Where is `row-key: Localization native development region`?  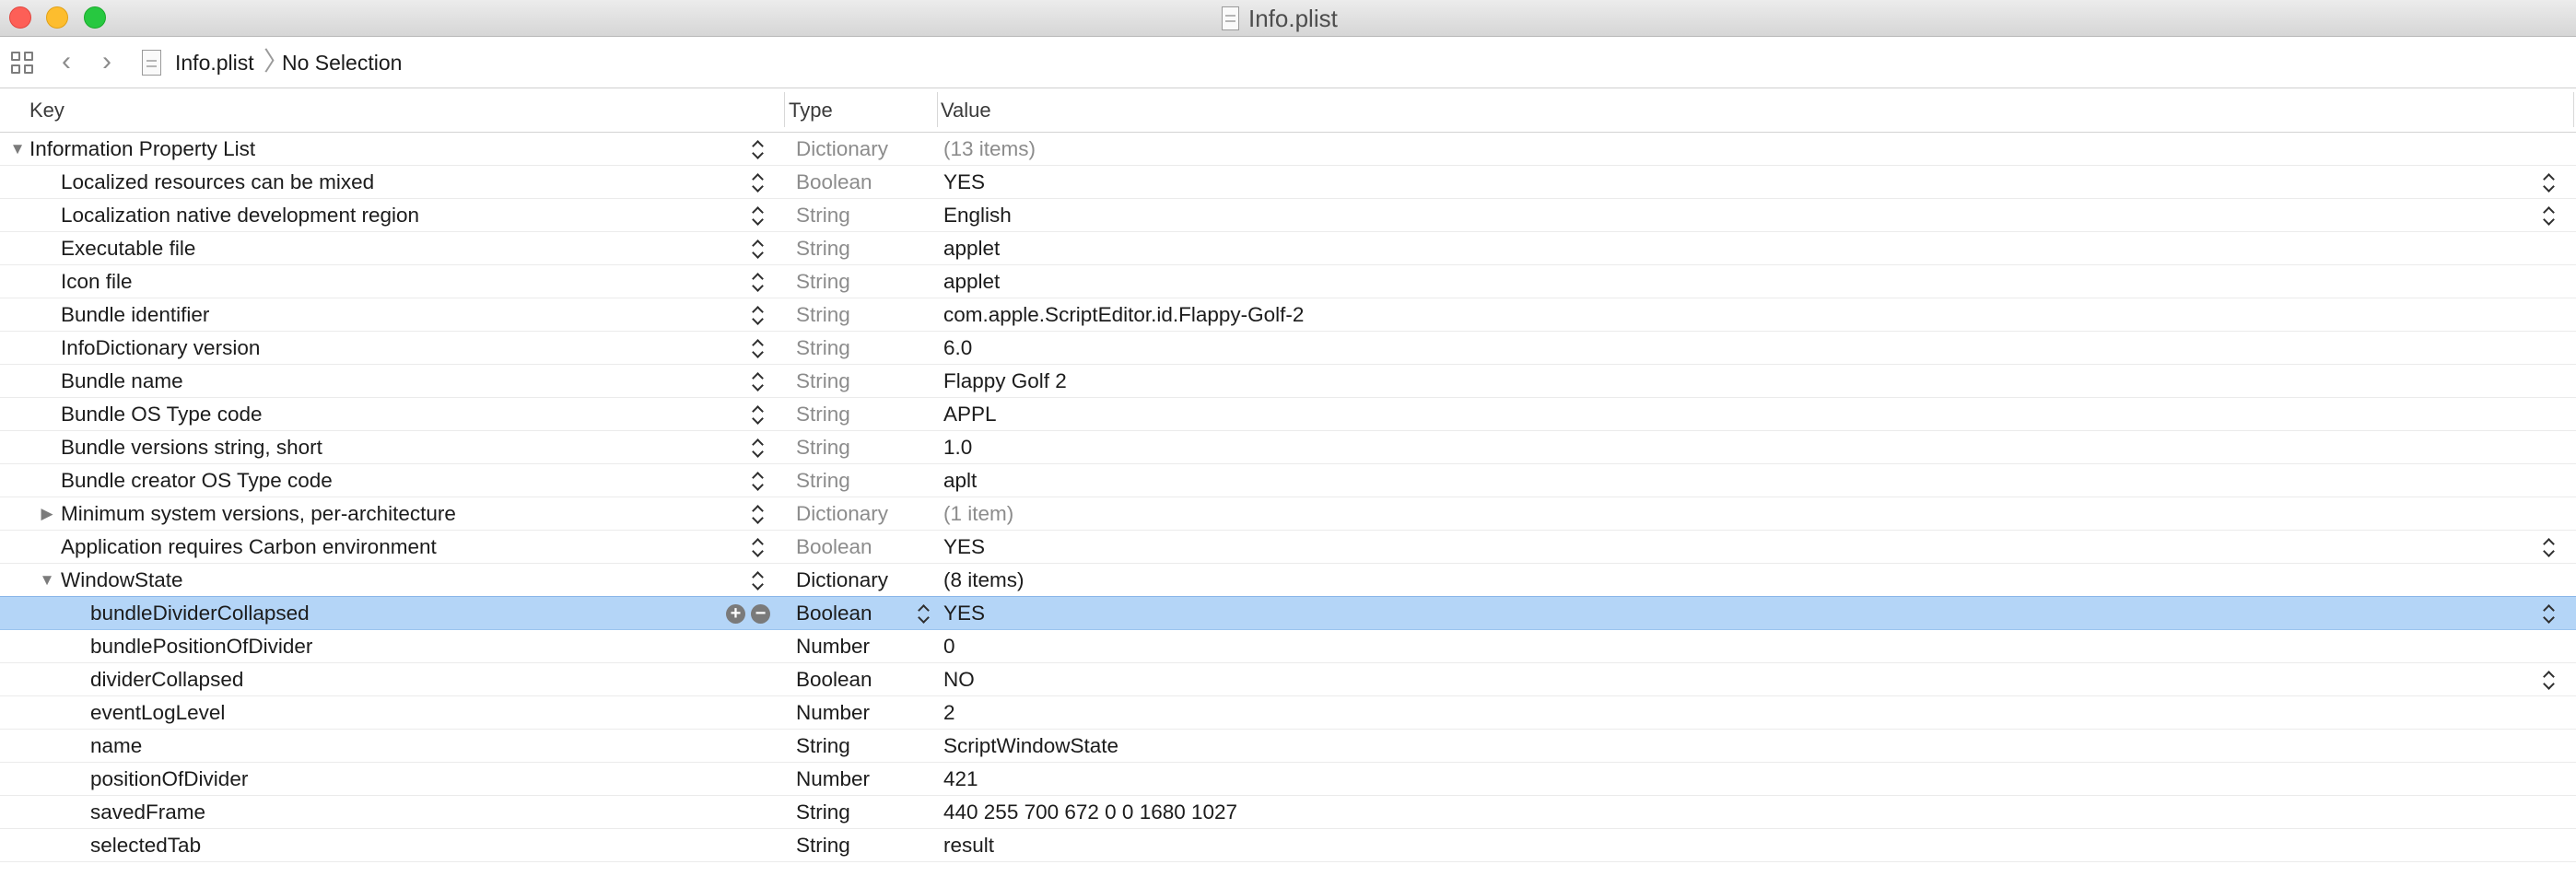 row-key: Localization native development region is located at coordinates (240, 215).